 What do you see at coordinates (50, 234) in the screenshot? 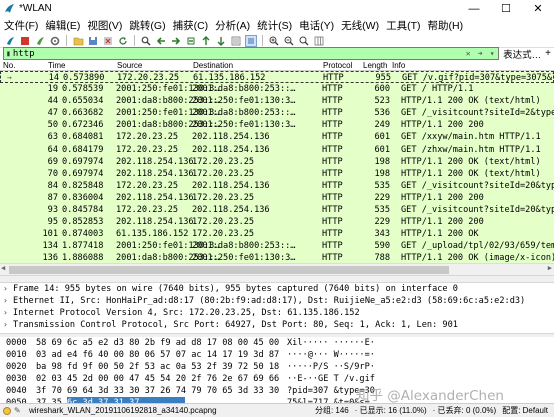
I see `packet-number: 101` at bounding box center [50, 234].